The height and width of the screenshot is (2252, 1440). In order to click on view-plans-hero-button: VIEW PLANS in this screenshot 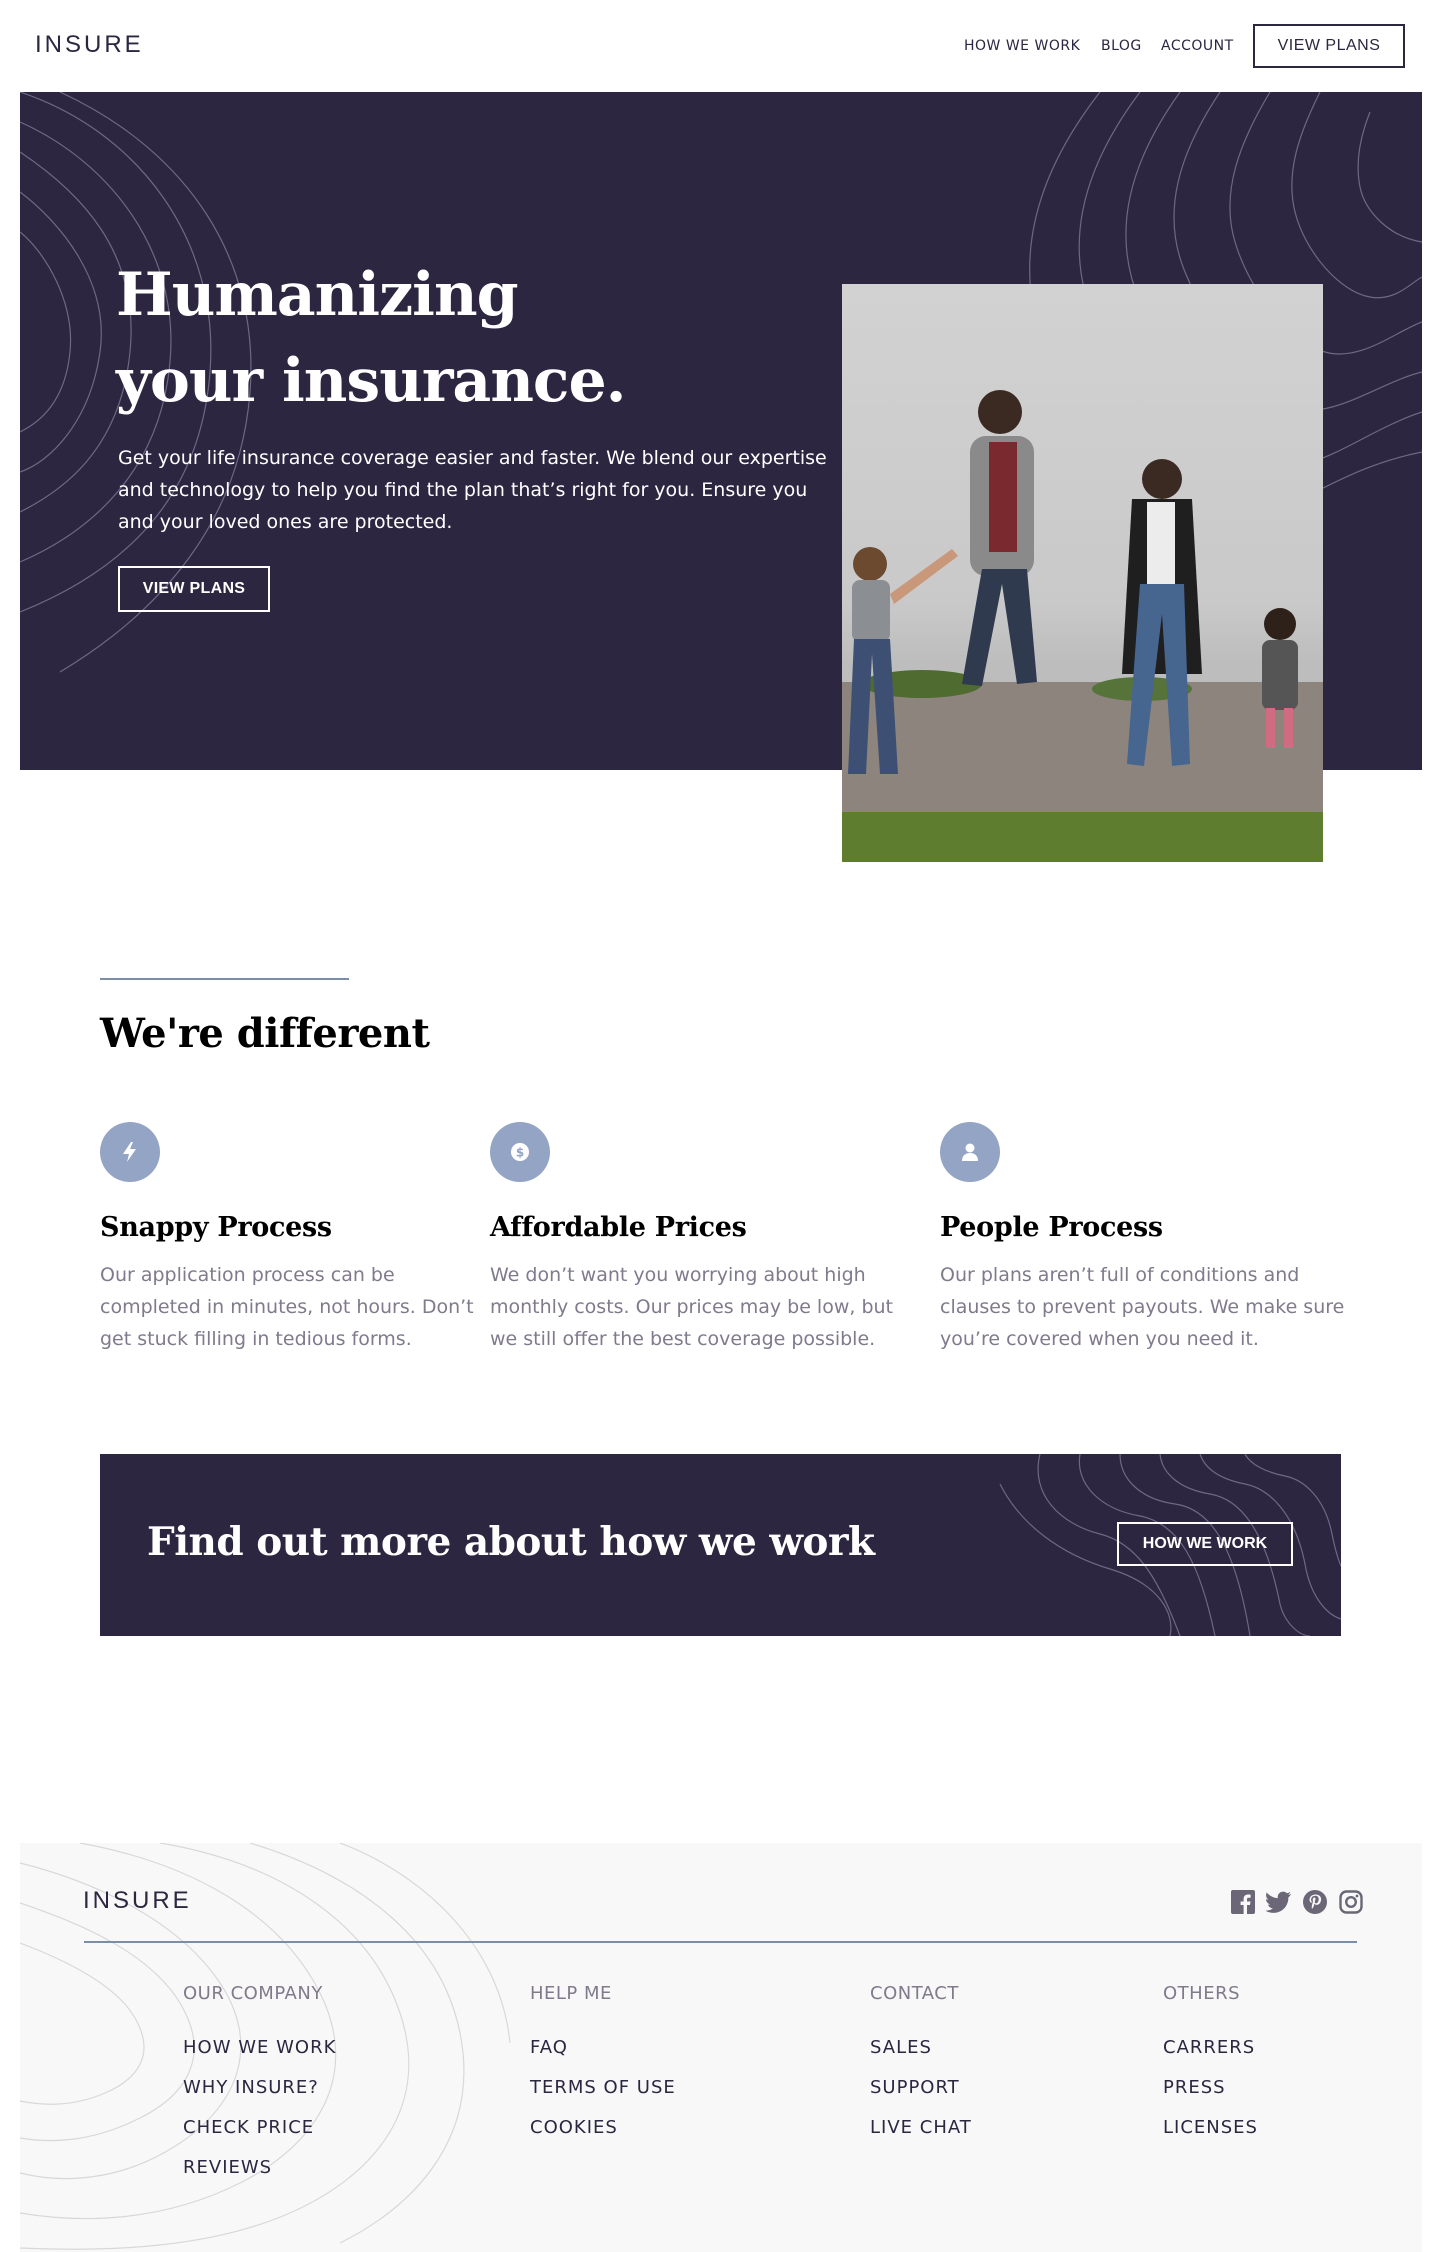, I will do `click(194, 589)`.